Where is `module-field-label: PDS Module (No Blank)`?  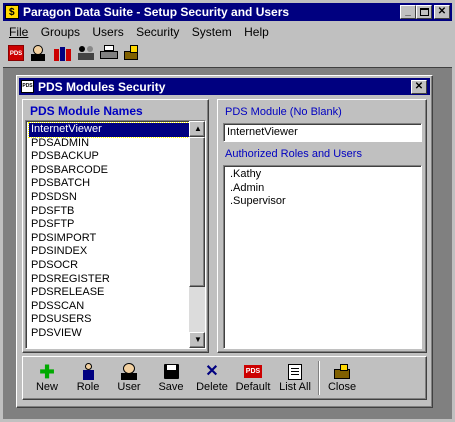 module-field-label: PDS Module (No Blank) is located at coordinates (283, 112).